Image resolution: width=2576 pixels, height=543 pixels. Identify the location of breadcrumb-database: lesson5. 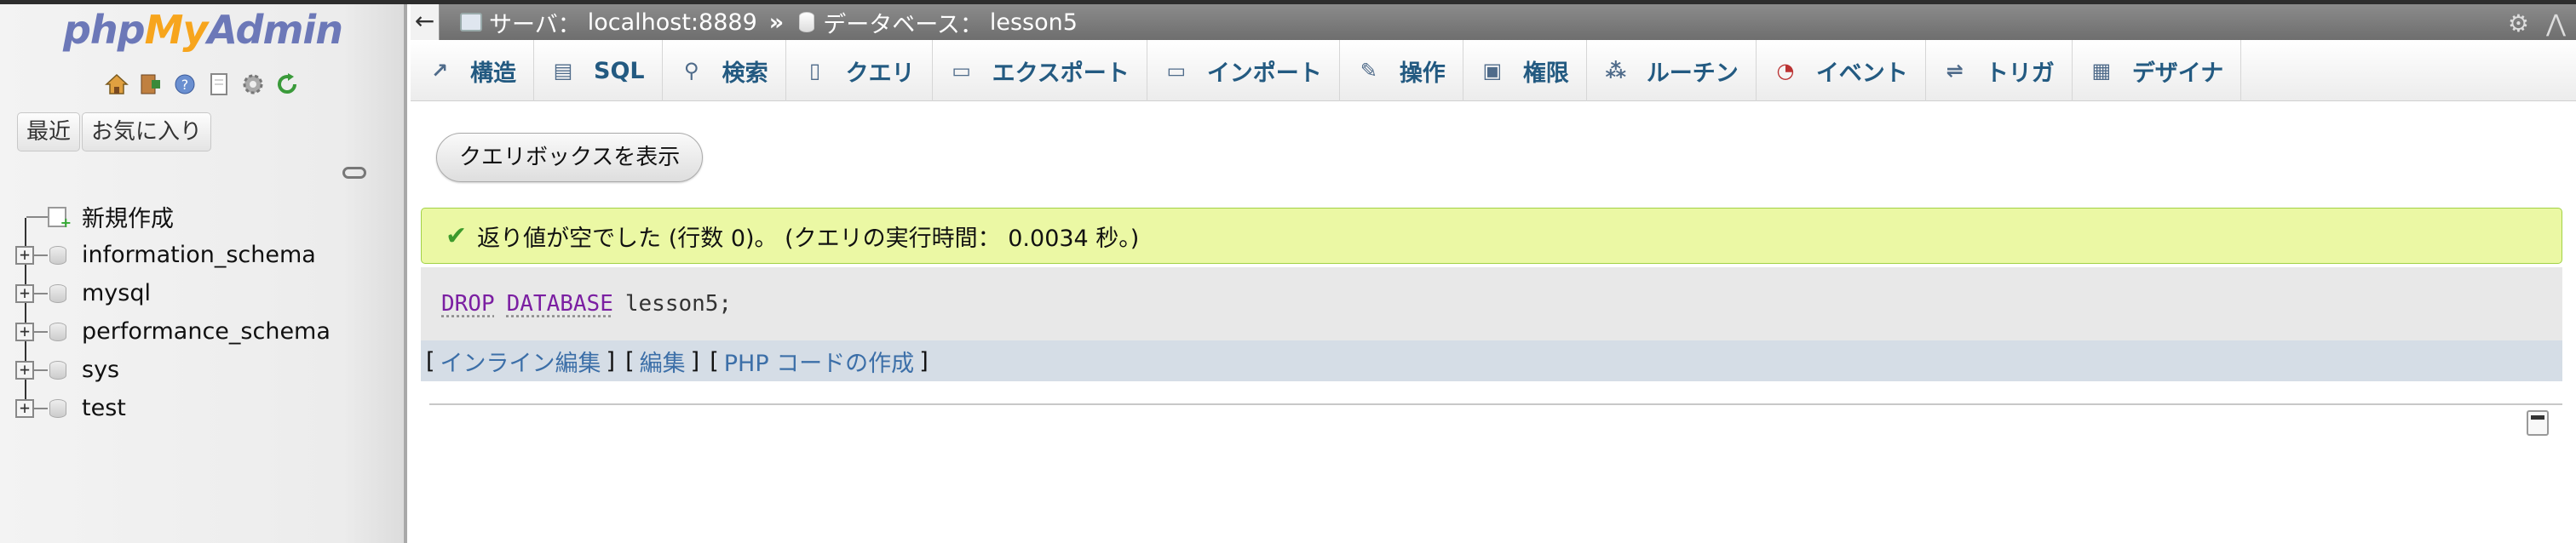
(1034, 22).